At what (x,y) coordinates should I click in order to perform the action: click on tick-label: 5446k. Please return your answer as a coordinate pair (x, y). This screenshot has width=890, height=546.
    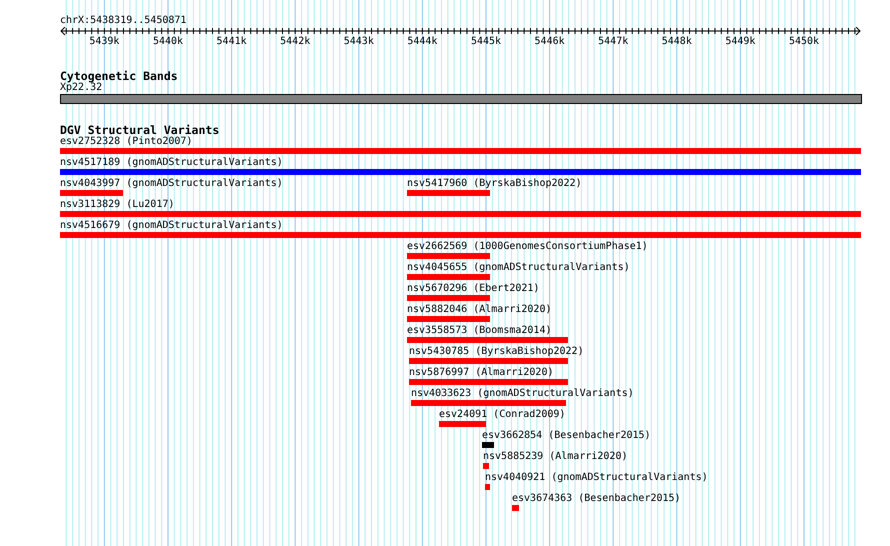
    Looking at the image, I should click on (549, 42).